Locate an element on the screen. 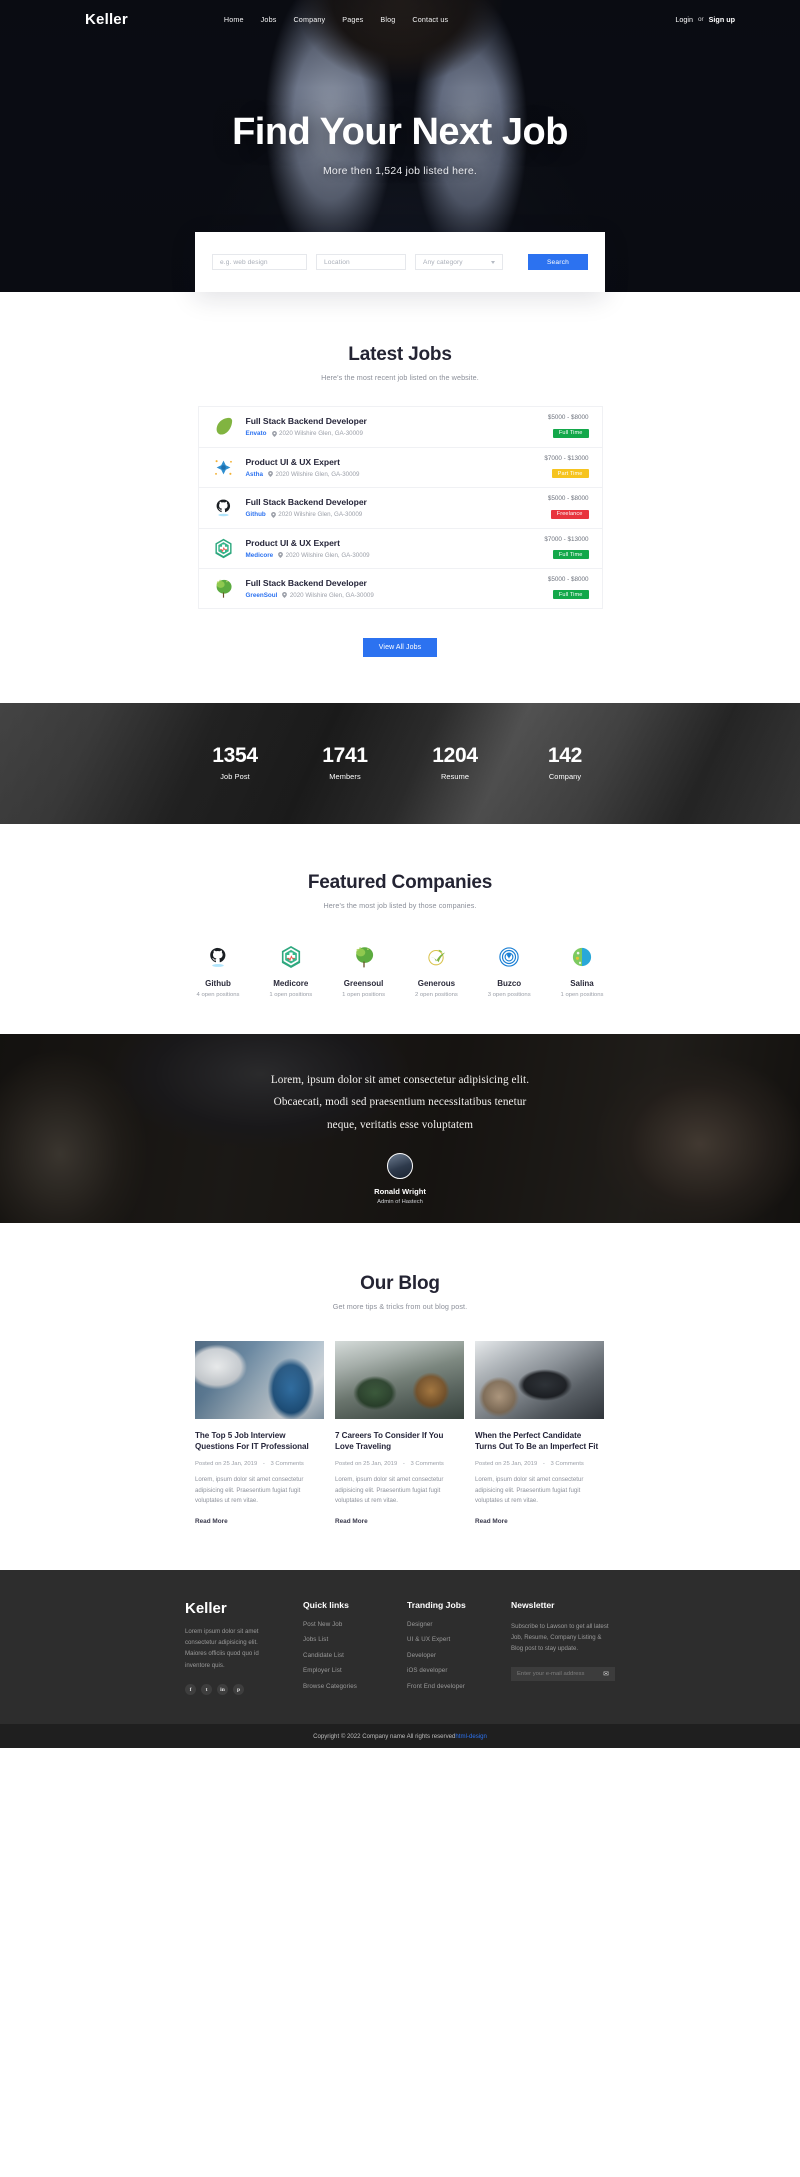  job-company: Astha is located at coordinates (255, 474).